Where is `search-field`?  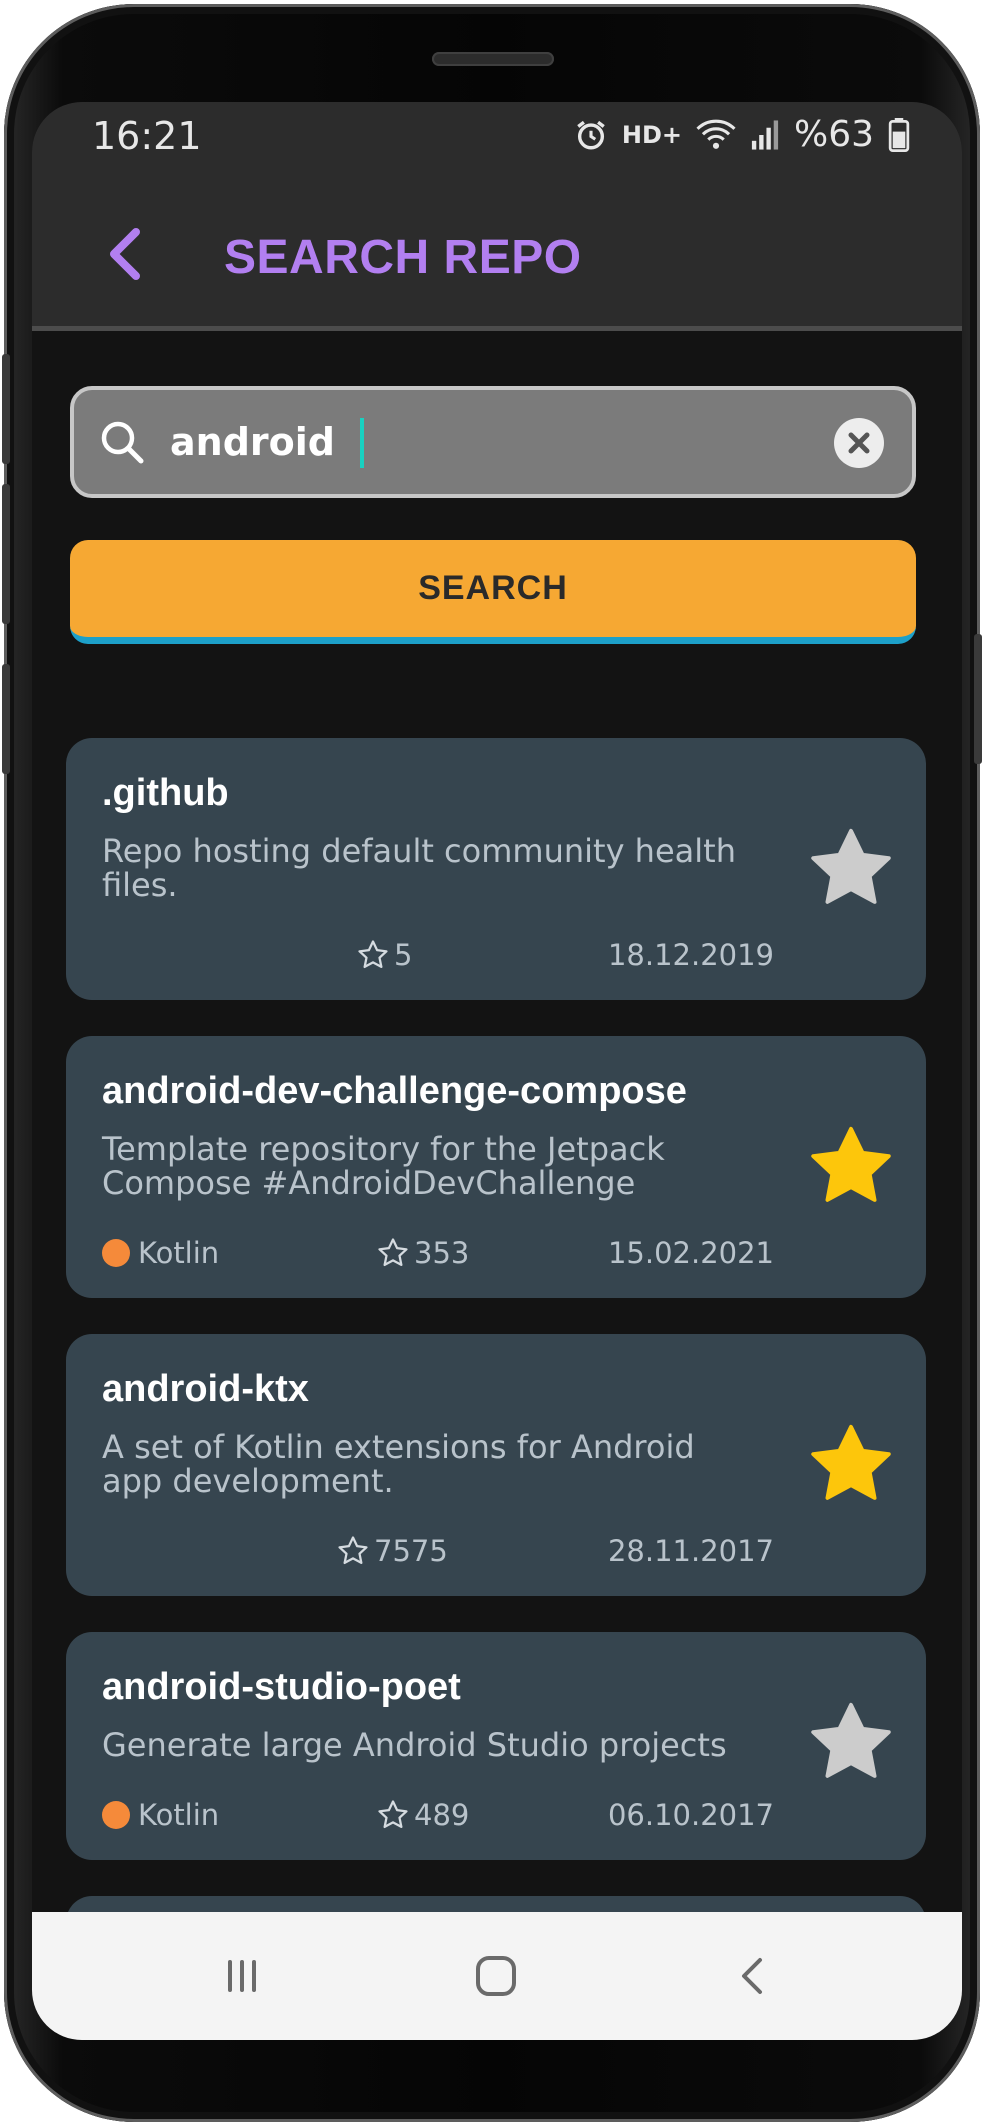
search-field is located at coordinates (493, 442).